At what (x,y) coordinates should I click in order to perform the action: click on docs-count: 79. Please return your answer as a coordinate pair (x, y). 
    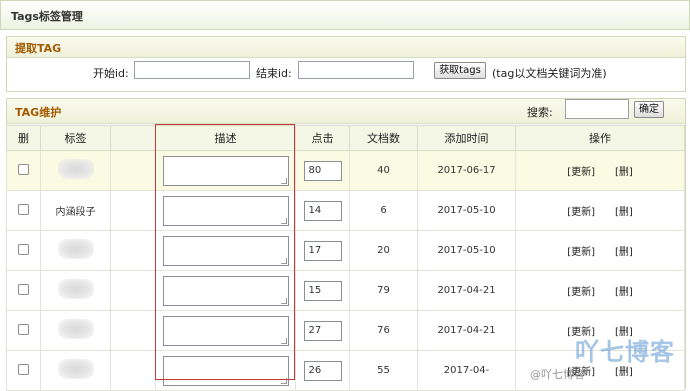
    Looking at the image, I should click on (383, 290).